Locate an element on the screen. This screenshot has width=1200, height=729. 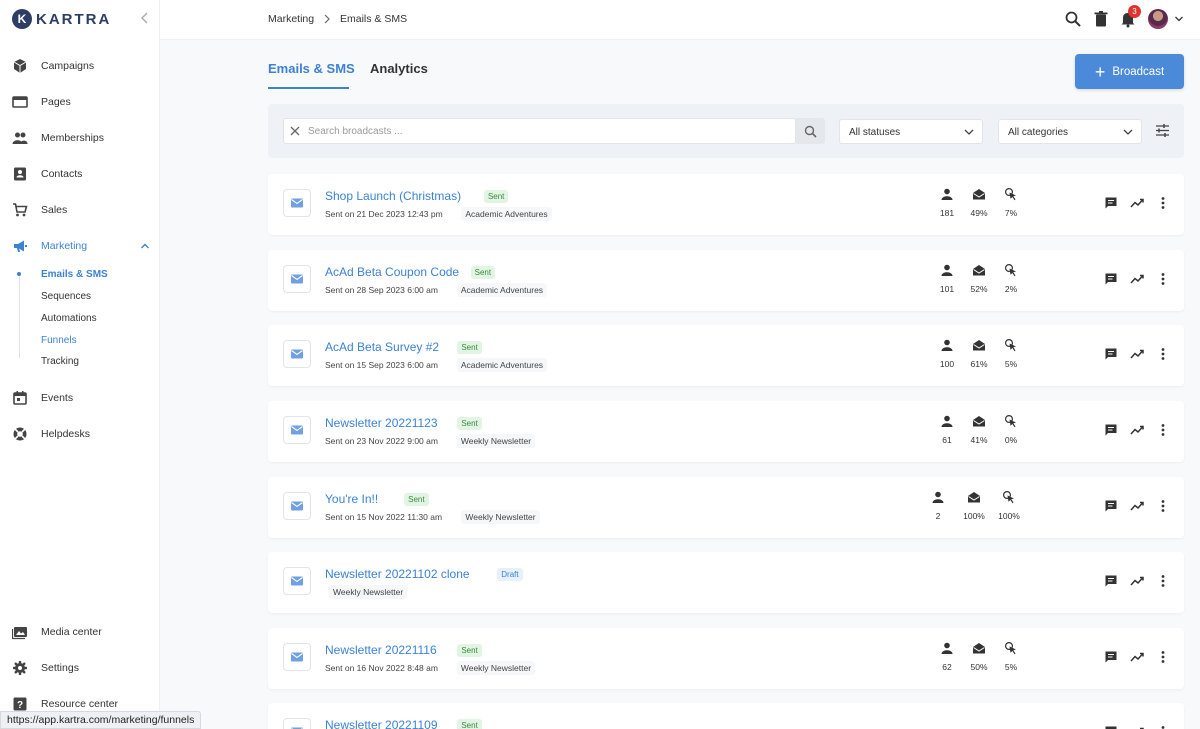
sidebar-item-sales: Sales is located at coordinates (80, 210).